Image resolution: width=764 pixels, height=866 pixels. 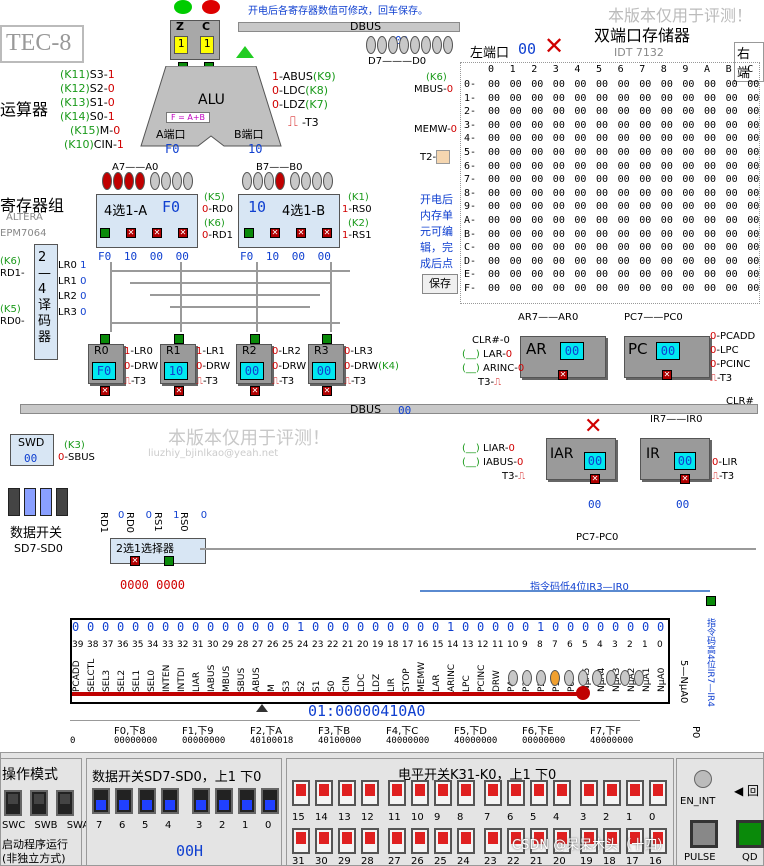 What do you see at coordinates (65, 803) in the screenshot?
I see `mode-switch-swa` at bounding box center [65, 803].